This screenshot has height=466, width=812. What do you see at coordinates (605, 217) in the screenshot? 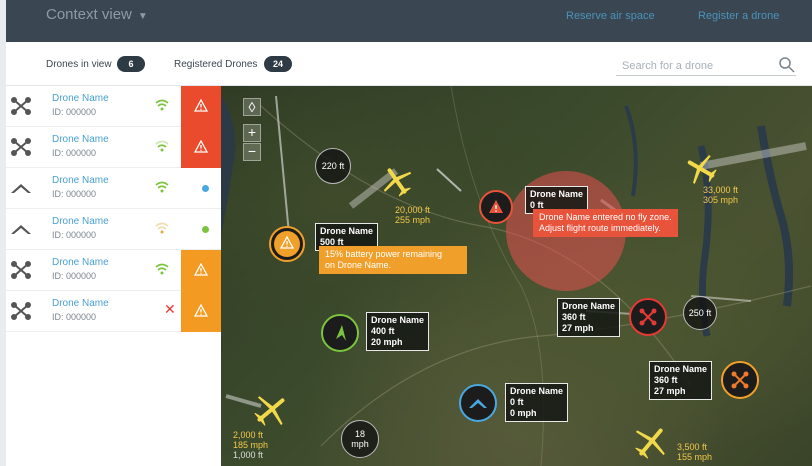
I see `alert-text: Drone Name entered no fly zone.` at bounding box center [605, 217].